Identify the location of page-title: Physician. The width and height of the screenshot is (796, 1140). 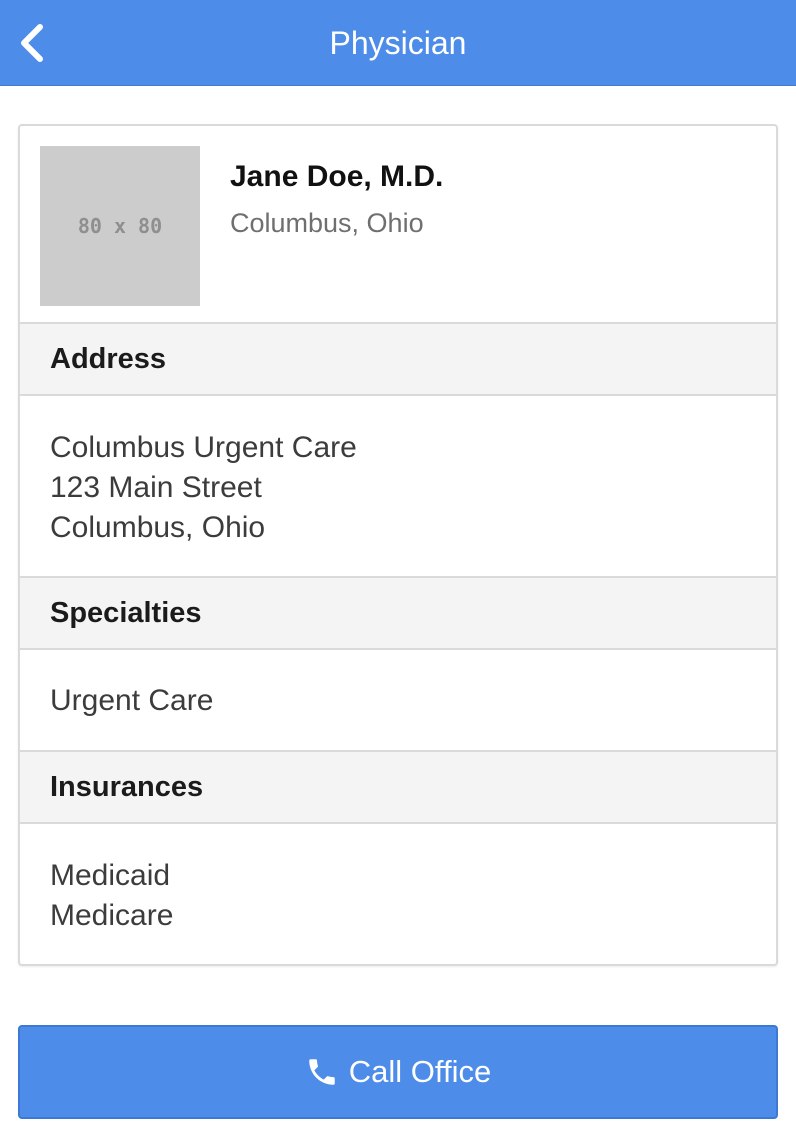
(398, 43).